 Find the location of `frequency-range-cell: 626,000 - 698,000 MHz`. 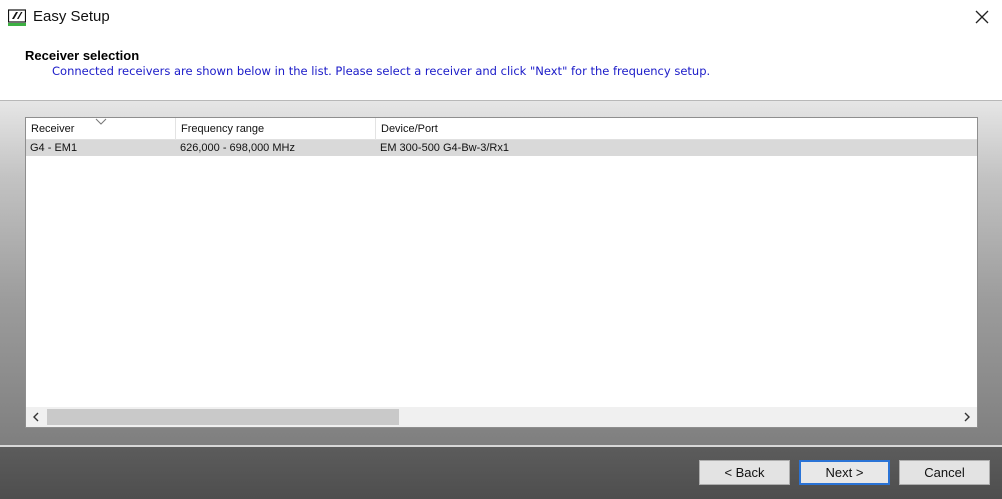

frequency-range-cell: 626,000 - 698,000 MHz is located at coordinates (237, 148).